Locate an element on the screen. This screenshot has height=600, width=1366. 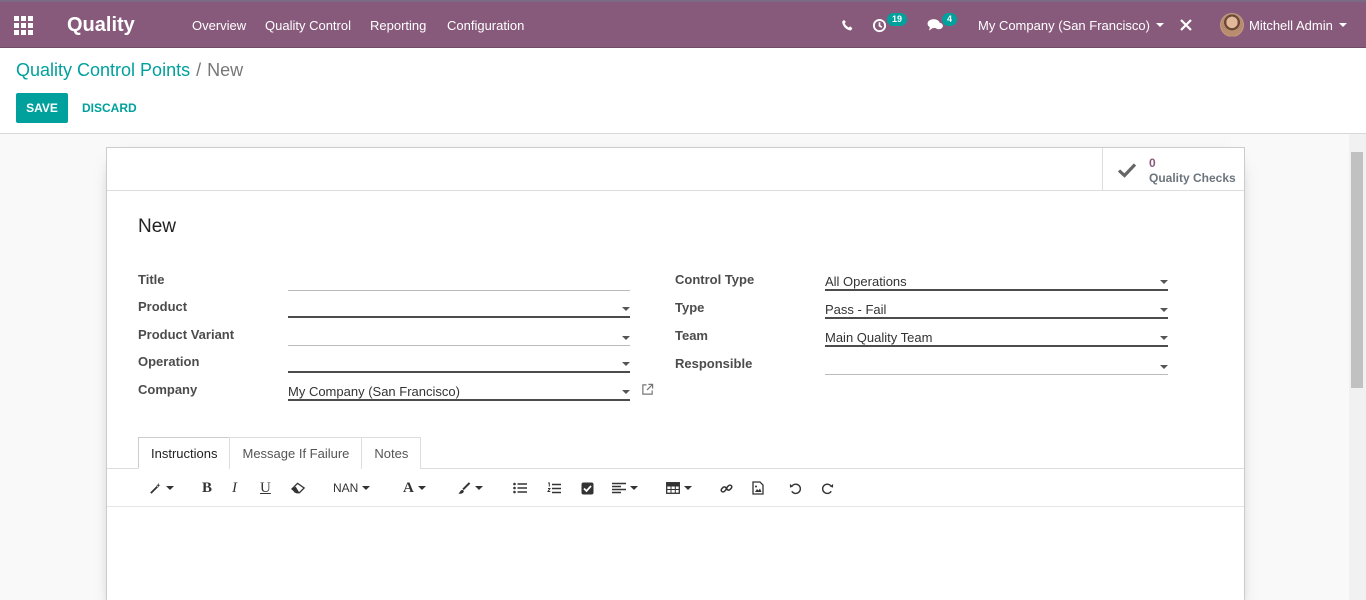
activity-count-badge: 19 is located at coordinates (897, 19).